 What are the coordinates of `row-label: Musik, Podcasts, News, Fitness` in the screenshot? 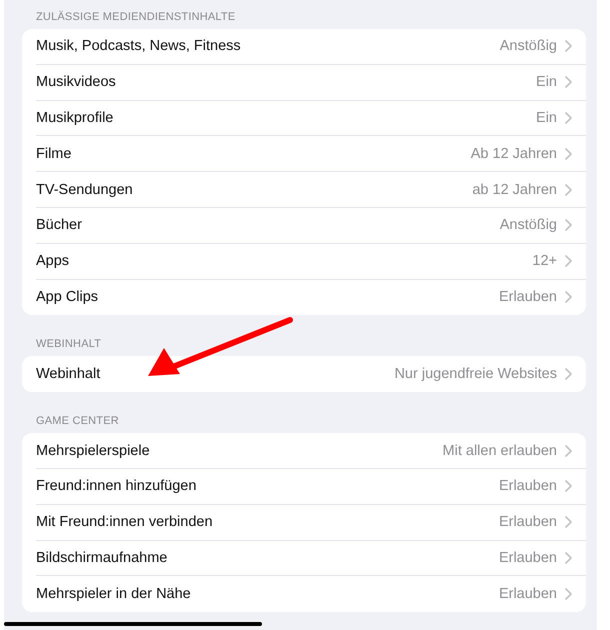 It's located at (139, 46).